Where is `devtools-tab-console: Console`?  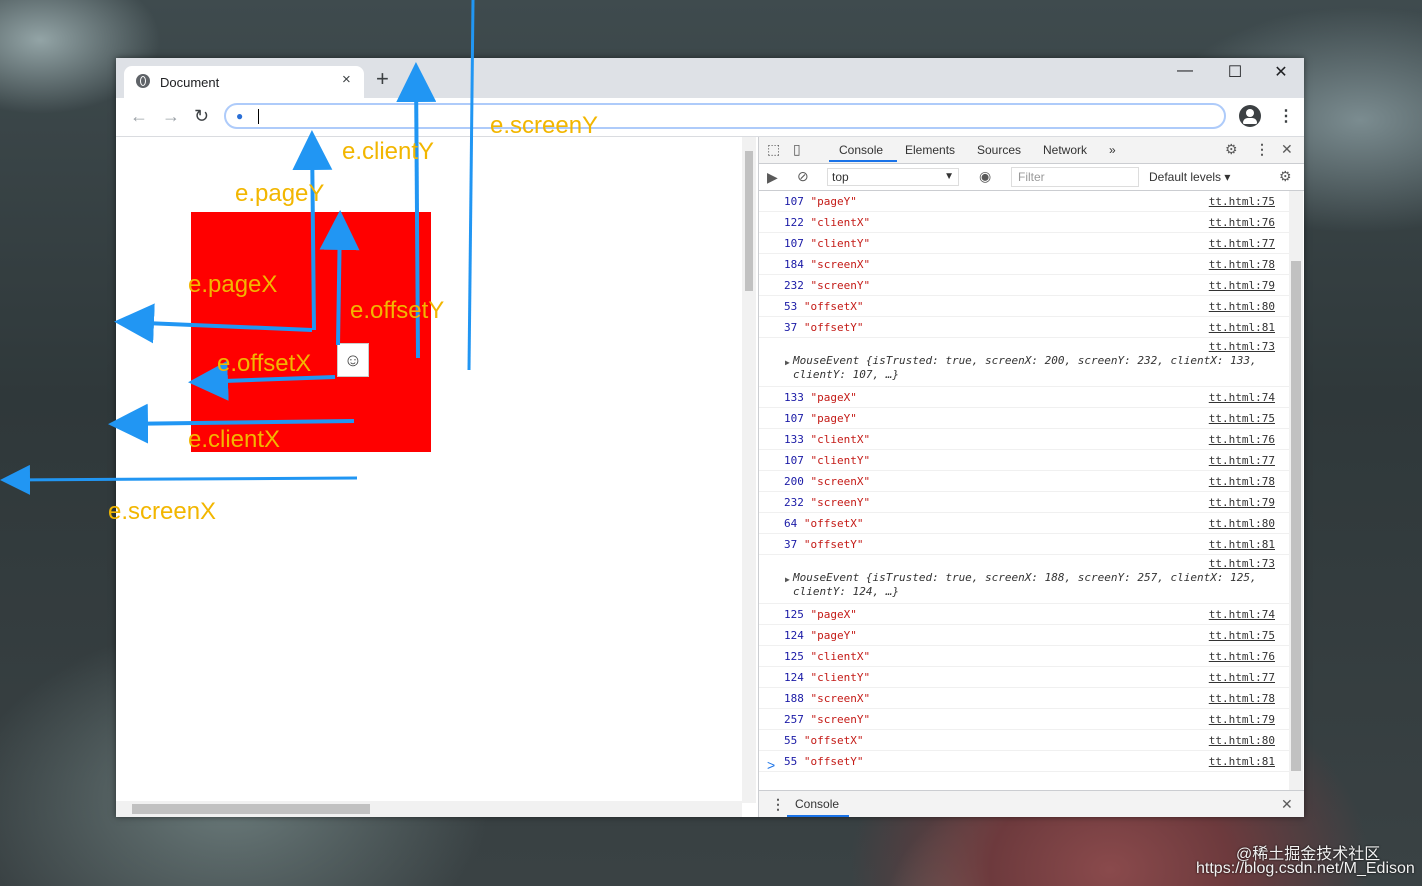 devtools-tab-console: Console is located at coordinates (861, 150).